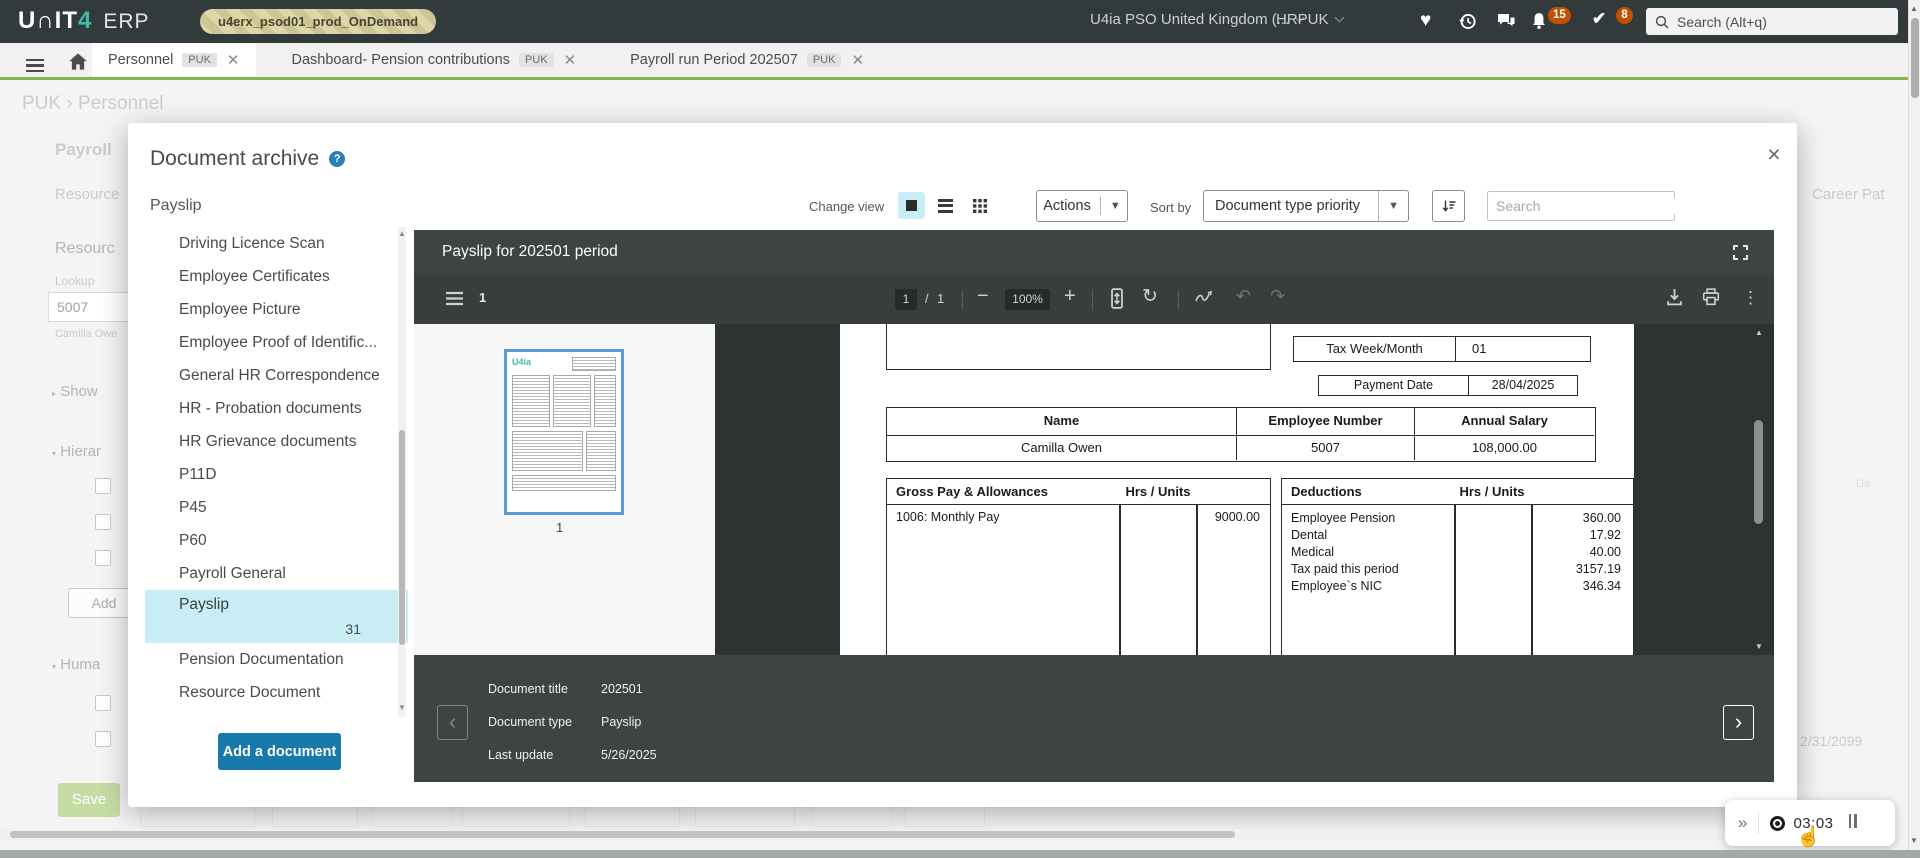 Image resolution: width=1920 pixels, height=858 pixels. What do you see at coordinates (402, 537) in the screenshot?
I see `doc-list-scrollbar-thumb` at bounding box center [402, 537].